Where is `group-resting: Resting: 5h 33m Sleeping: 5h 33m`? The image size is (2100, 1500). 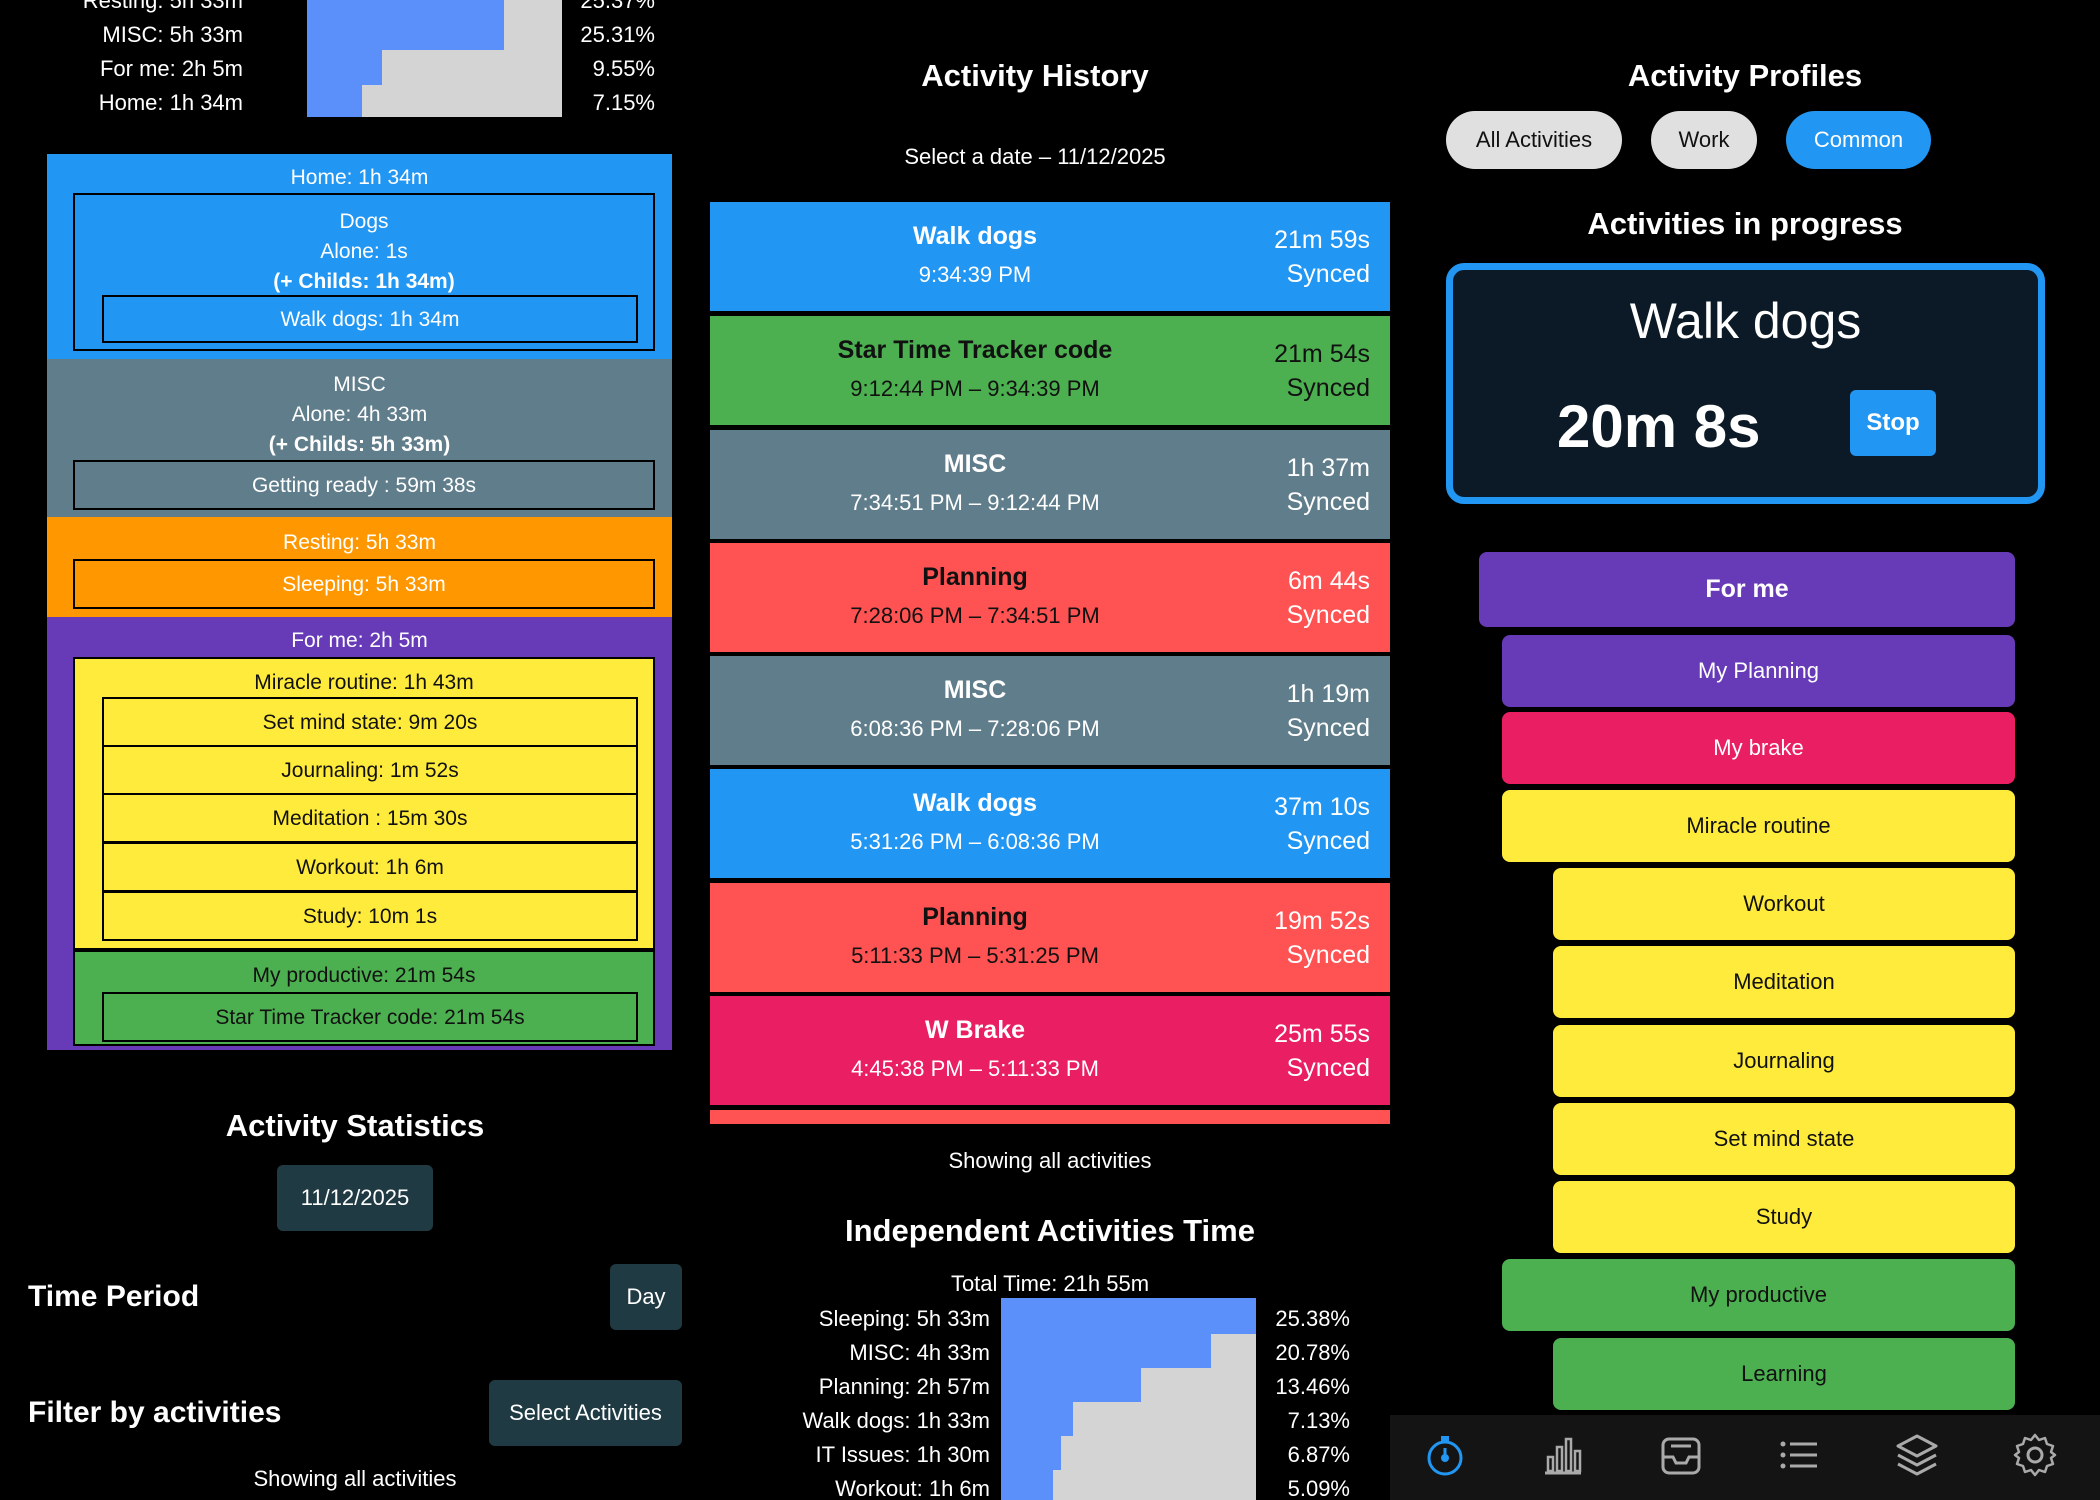 group-resting: Resting: 5h 33m Sleeping: 5h 33m is located at coordinates (359, 567).